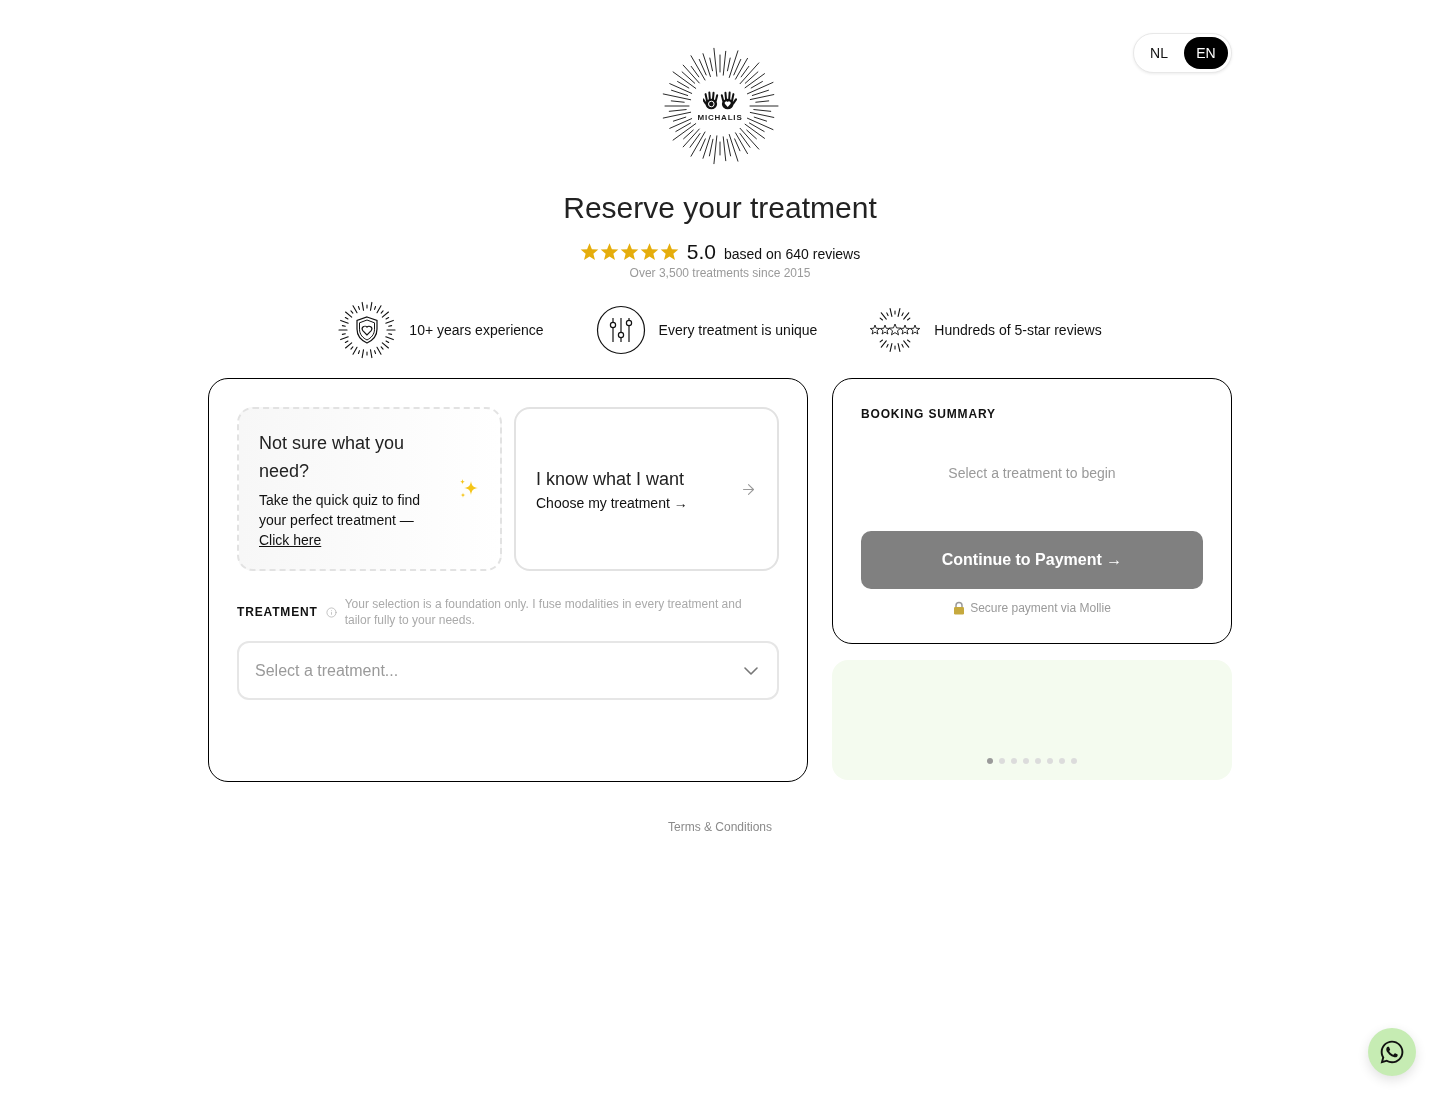 The image size is (1440, 1100). What do you see at coordinates (959, 608) in the screenshot?
I see `lock-icon` at bounding box center [959, 608].